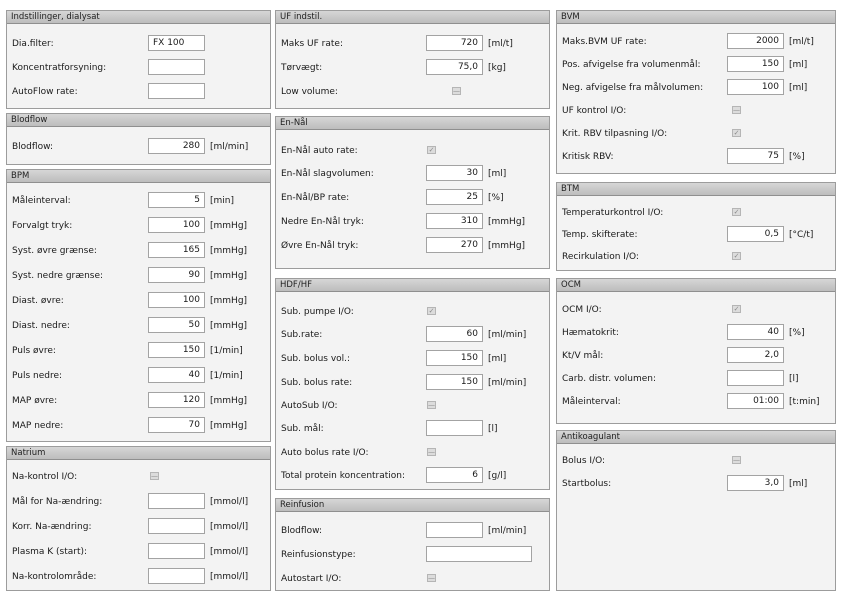 This screenshot has width=842, height=597. What do you see at coordinates (591, 402) in the screenshot?
I see `ocm-maaleinterval-label: Måleinterval:` at bounding box center [591, 402].